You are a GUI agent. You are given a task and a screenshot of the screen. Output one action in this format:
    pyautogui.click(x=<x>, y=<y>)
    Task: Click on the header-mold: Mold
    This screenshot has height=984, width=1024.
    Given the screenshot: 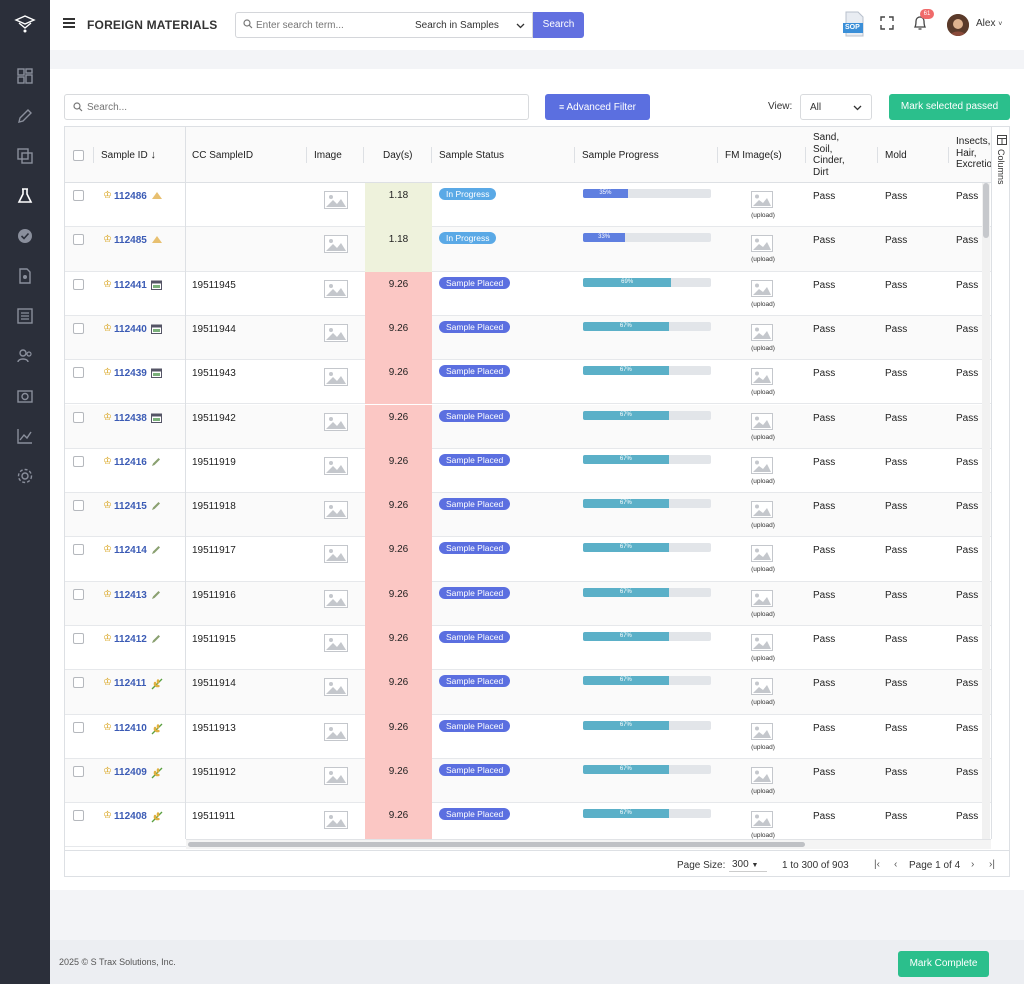 What is the action you would take?
    pyautogui.click(x=896, y=155)
    